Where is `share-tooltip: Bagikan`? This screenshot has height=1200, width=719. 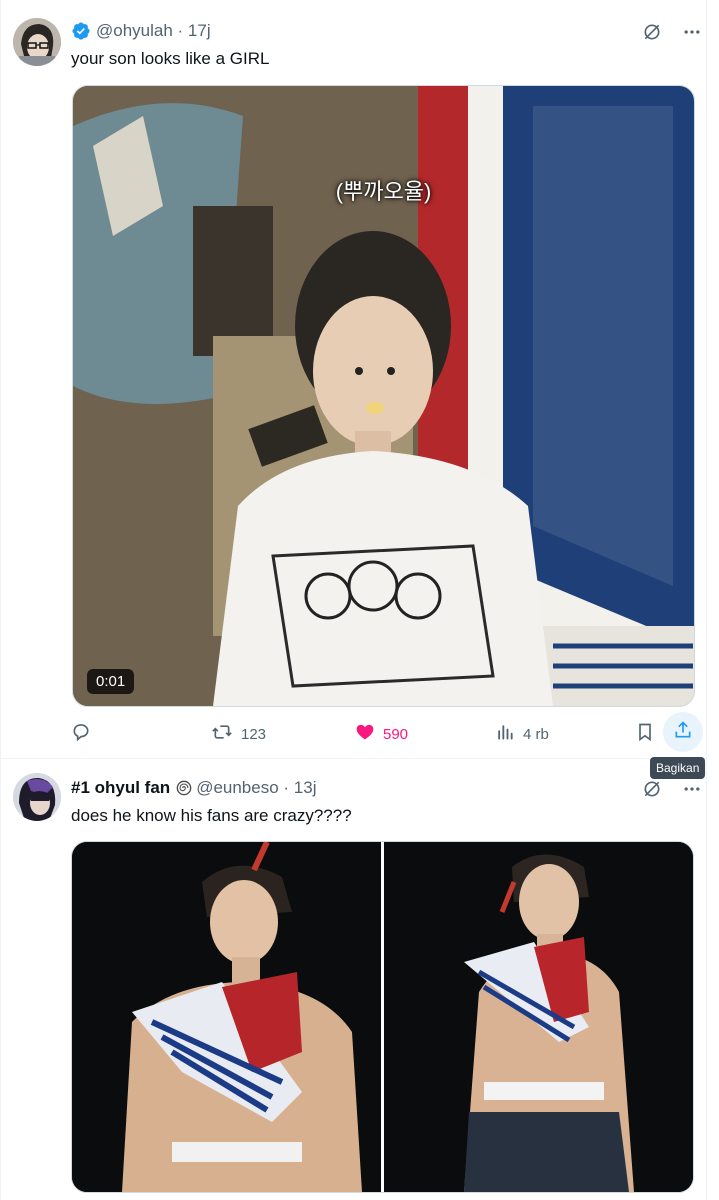
share-tooltip: Bagikan is located at coordinates (678, 768).